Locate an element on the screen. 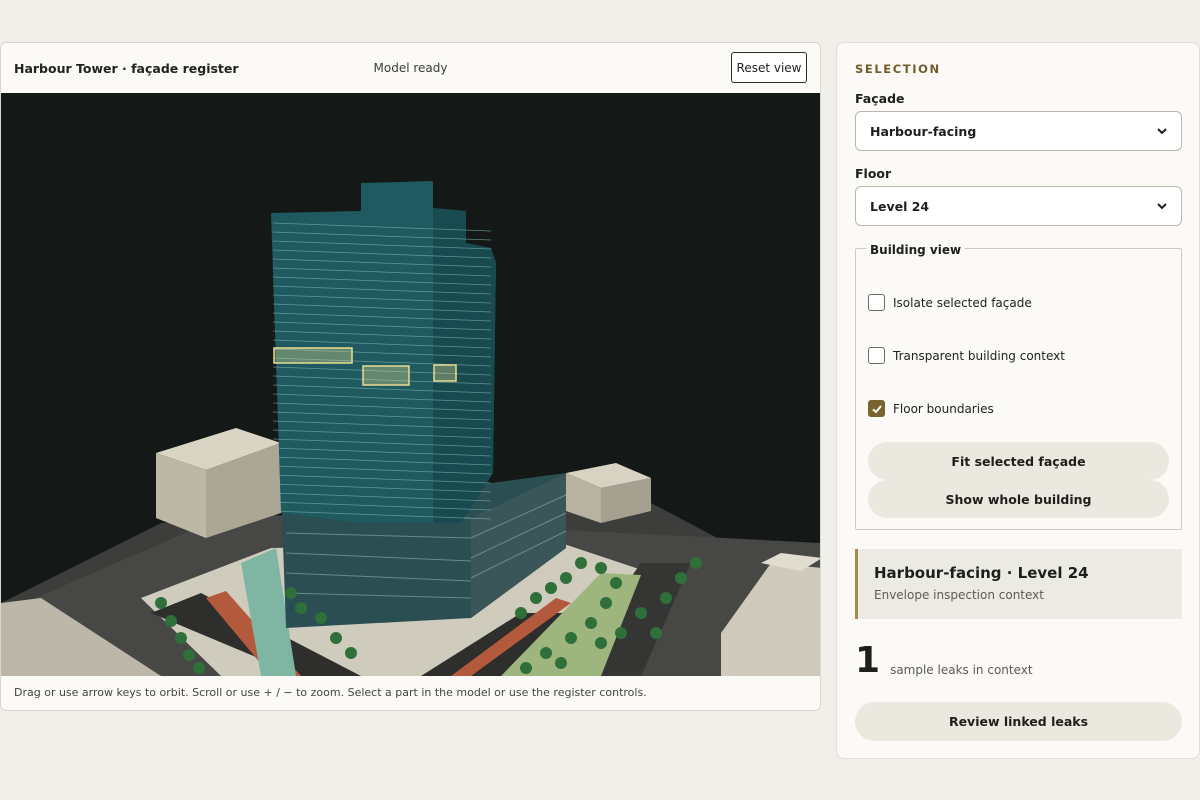  reset-view-button: Reset view is located at coordinates (769, 67).